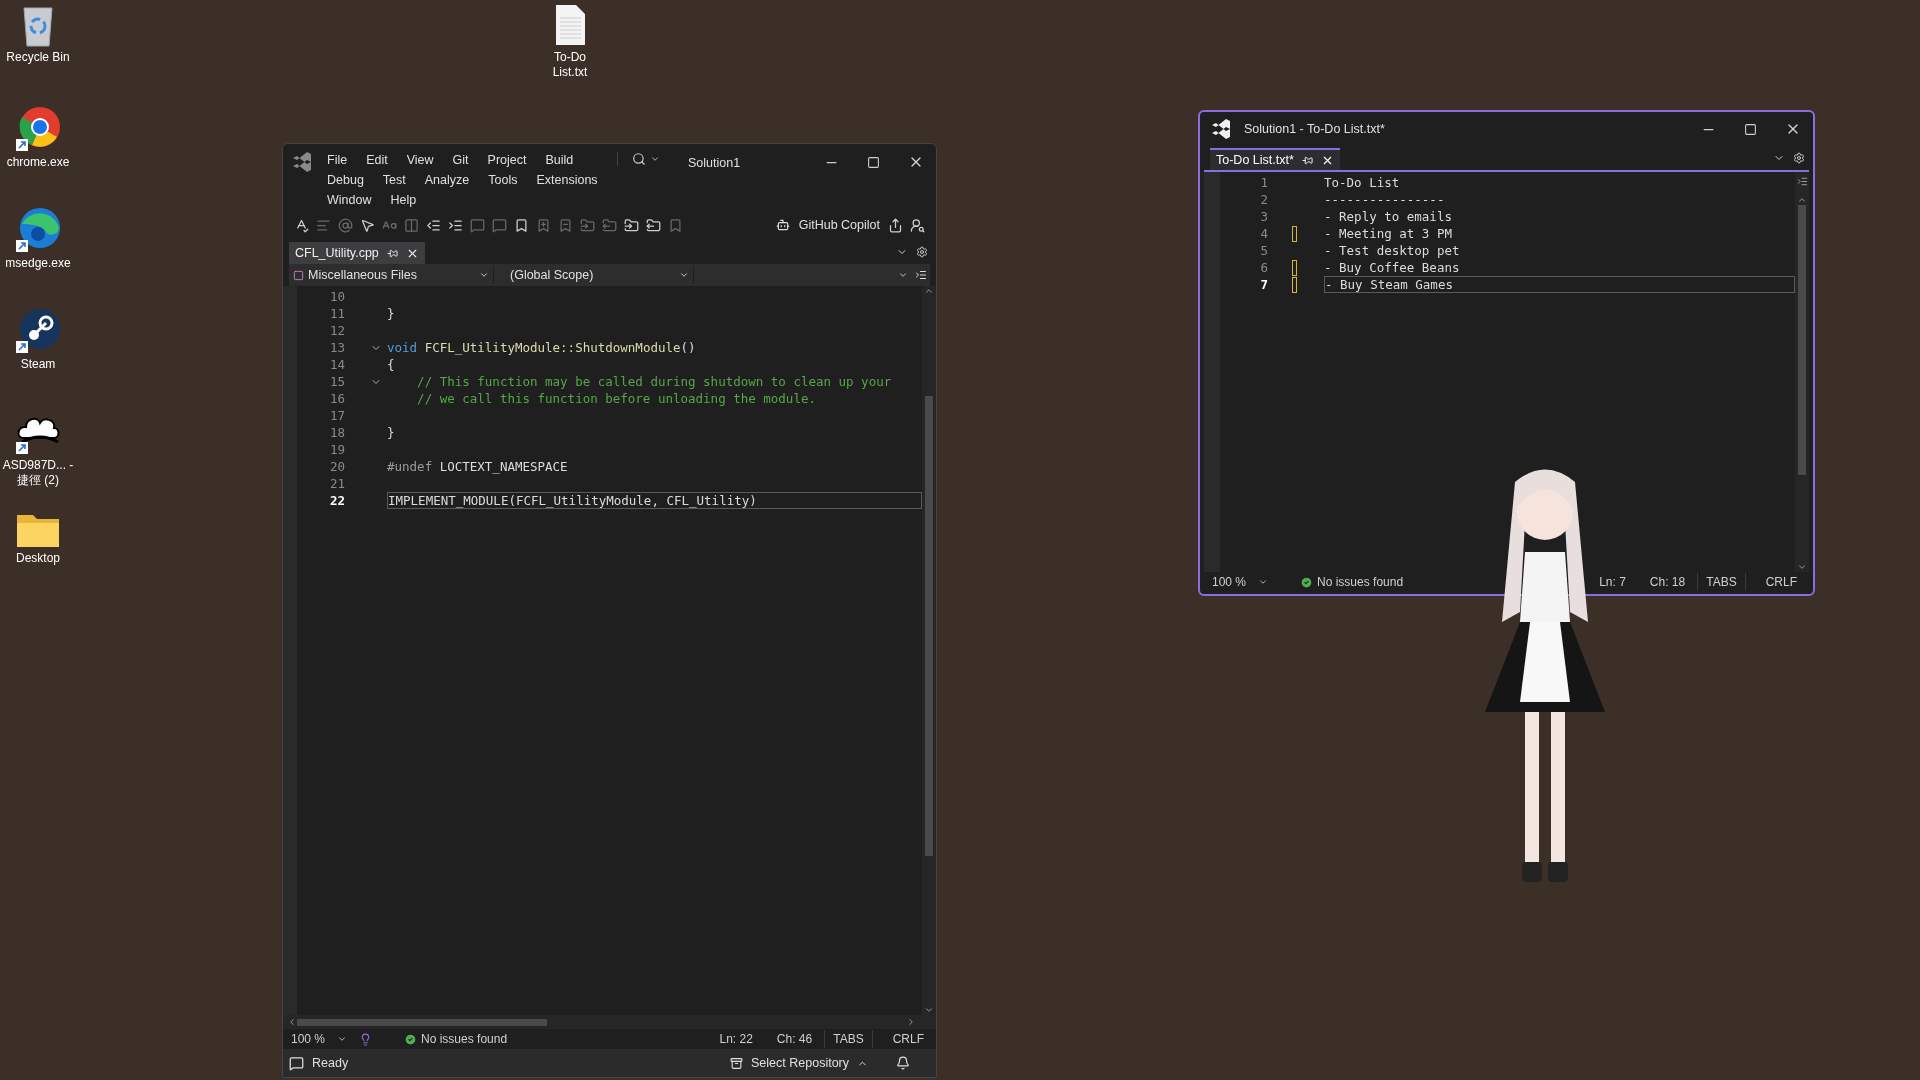  What do you see at coordinates (38, 364) in the screenshot?
I see `desktop-icon-label: Steam` at bounding box center [38, 364].